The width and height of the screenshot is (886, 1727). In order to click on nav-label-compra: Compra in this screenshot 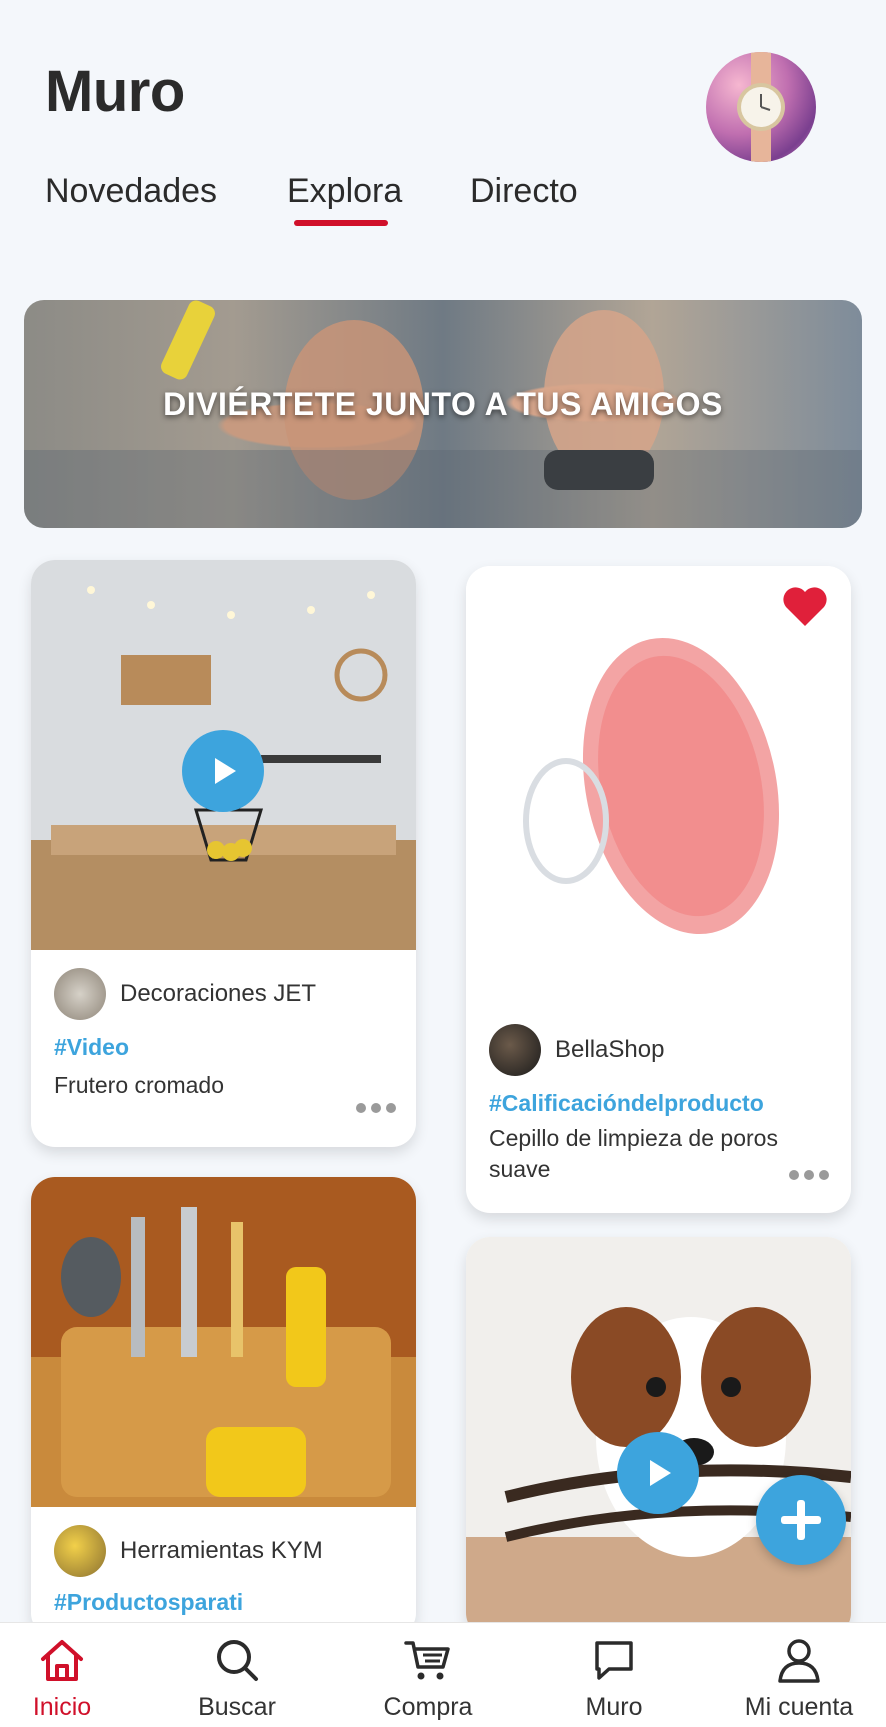, I will do `click(428, 1707)`.